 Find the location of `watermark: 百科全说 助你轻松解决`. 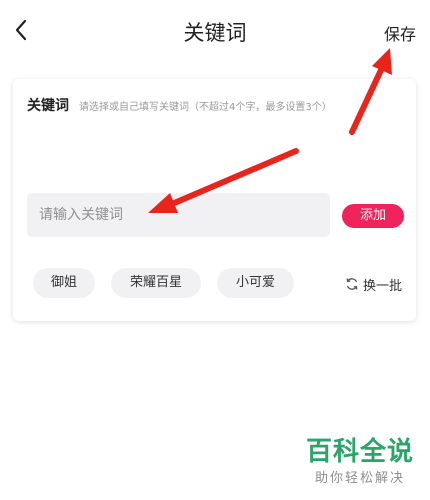

watermark: 百科全说 助你轻松解决 is located at coordinates (360, 461).